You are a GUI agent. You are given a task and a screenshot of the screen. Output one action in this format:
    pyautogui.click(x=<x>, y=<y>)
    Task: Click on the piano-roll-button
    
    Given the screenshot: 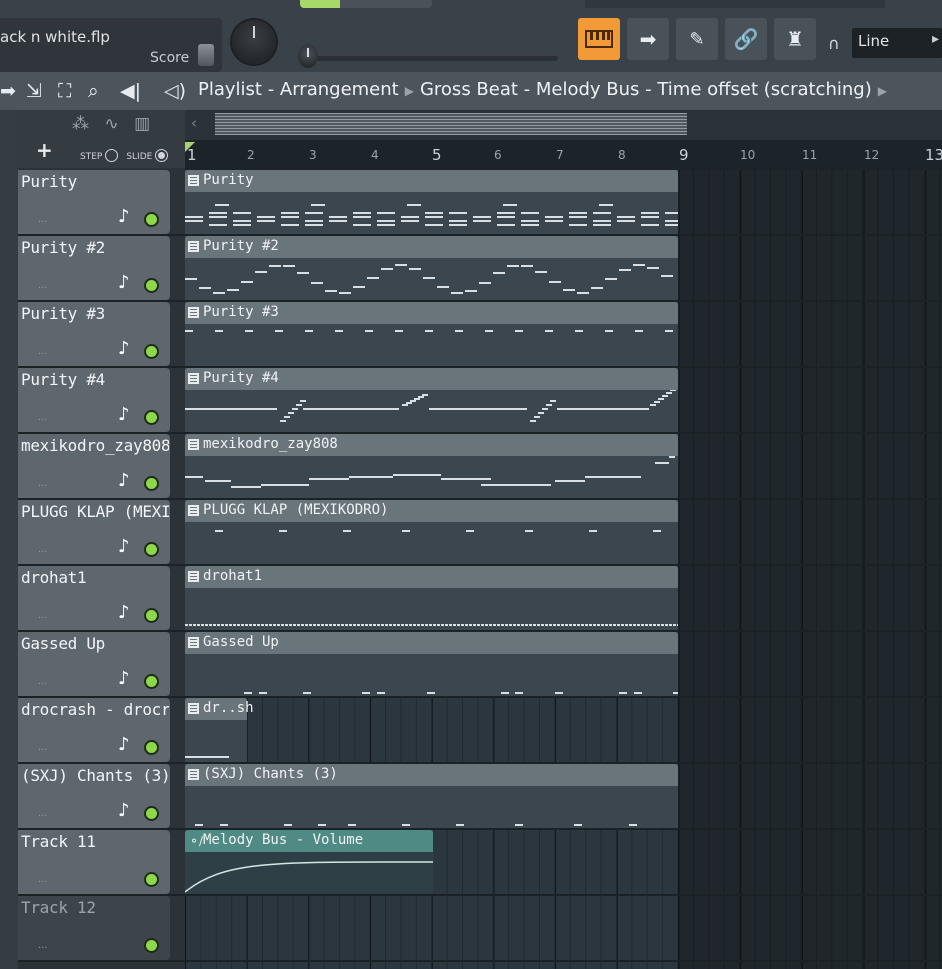 What is the action you would take?
    pyautogui.click(x=599, y=39)
    